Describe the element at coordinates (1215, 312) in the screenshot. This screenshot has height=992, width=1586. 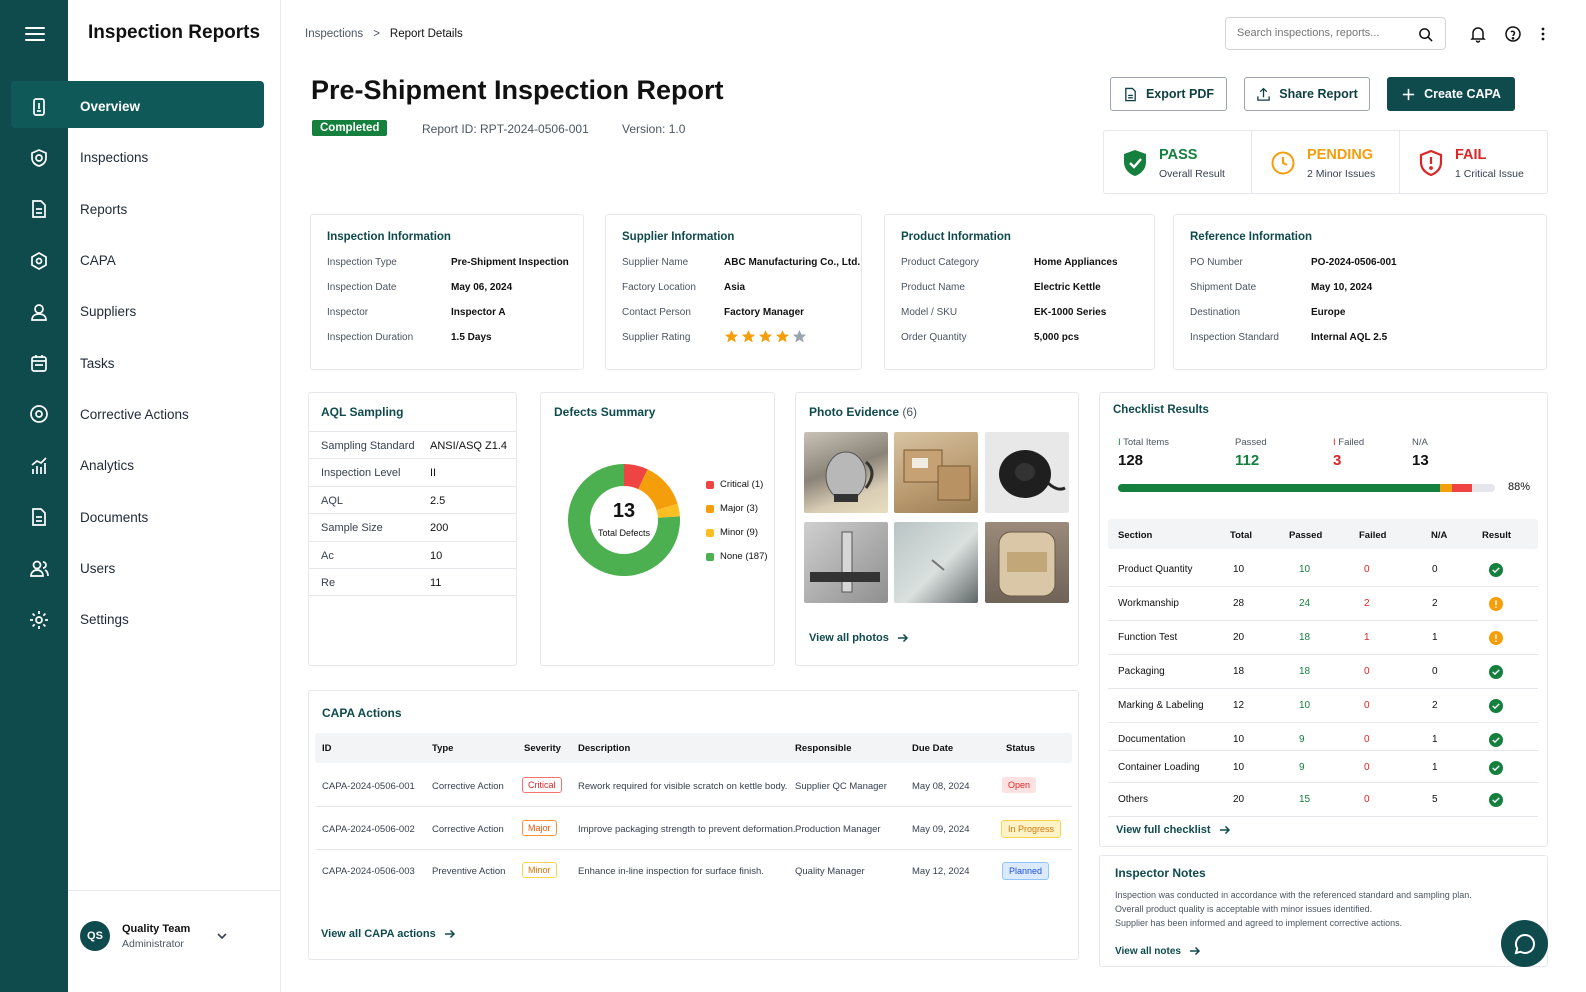
I see `info-key: Destination` at that location.